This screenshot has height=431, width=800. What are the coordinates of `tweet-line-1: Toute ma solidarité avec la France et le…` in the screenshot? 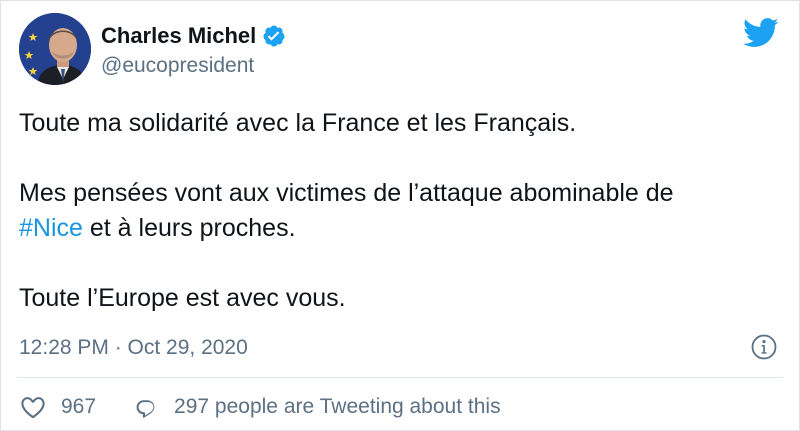 It's located at (298, 123).